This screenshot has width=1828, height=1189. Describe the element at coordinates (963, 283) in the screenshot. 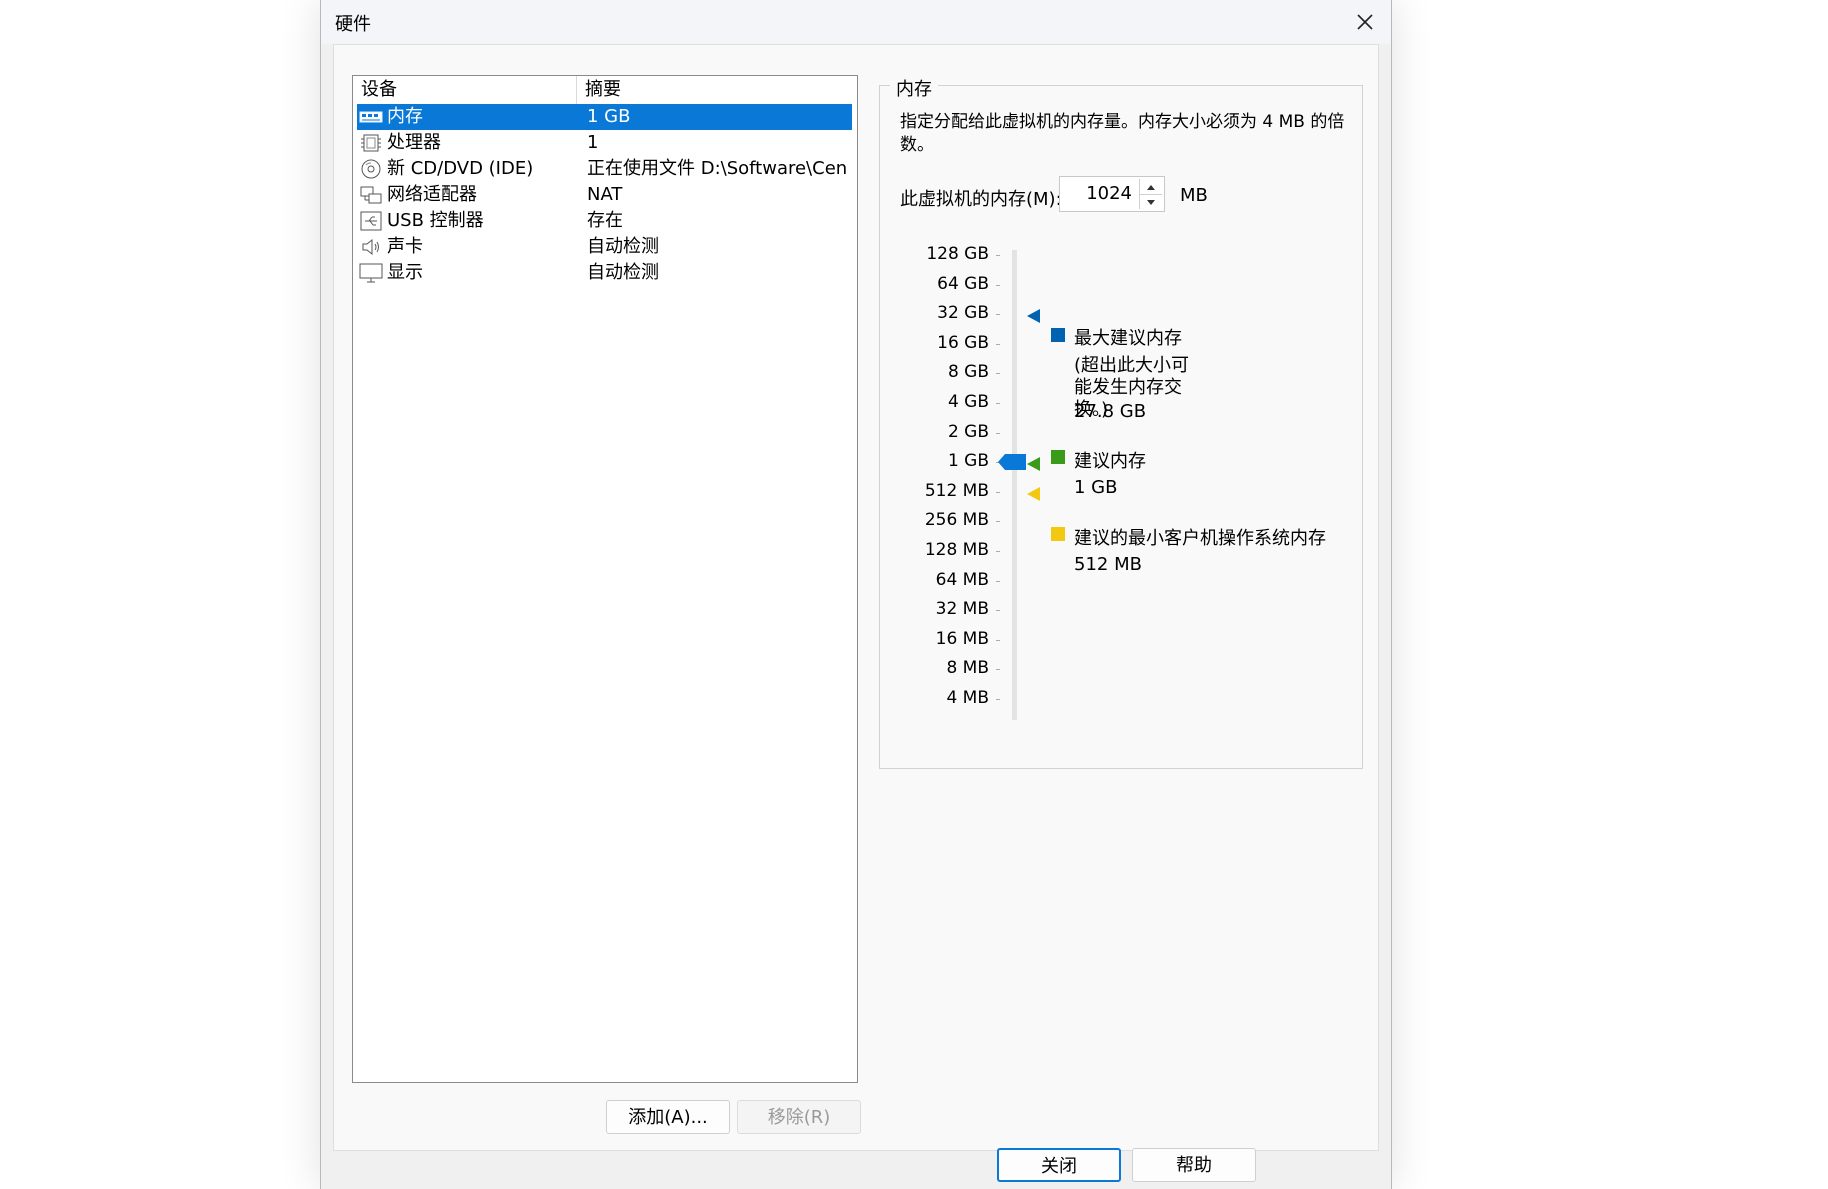

I see `scale-tick-label: 64 GB` at that location.